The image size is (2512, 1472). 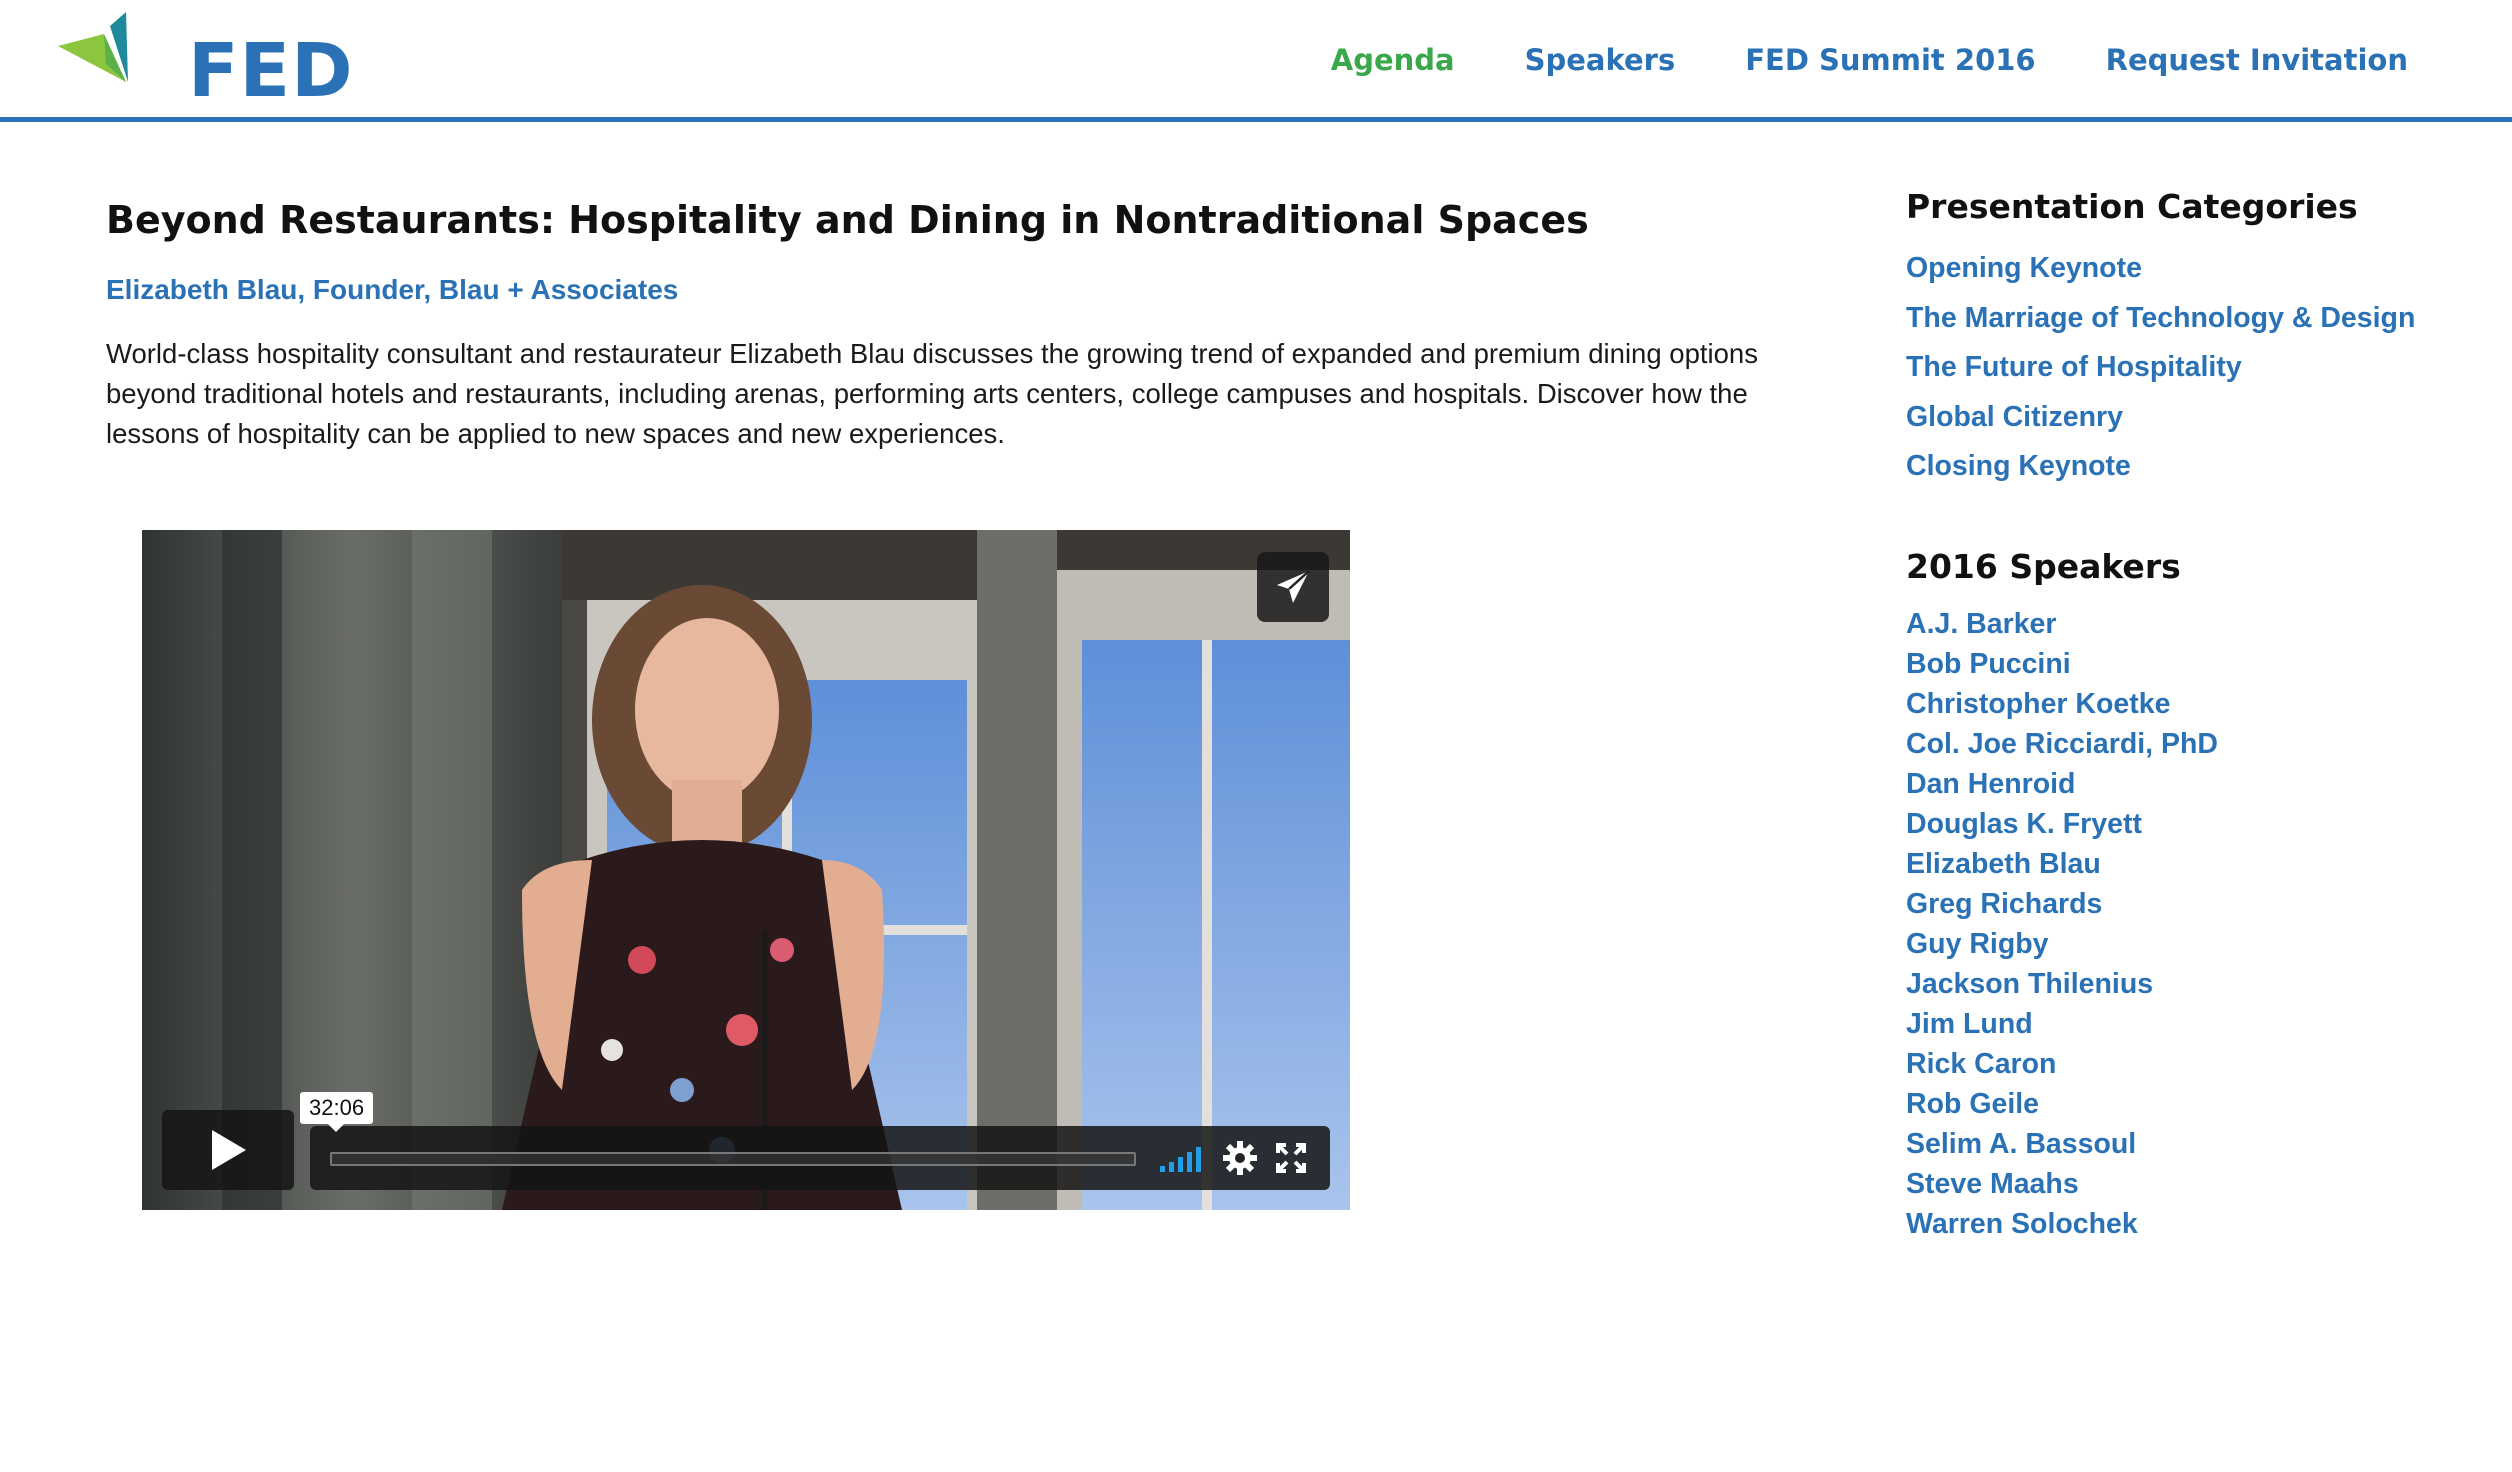 I want to click on category-link: The Marriage of Technology & Design, so click(x=2186, y=319).